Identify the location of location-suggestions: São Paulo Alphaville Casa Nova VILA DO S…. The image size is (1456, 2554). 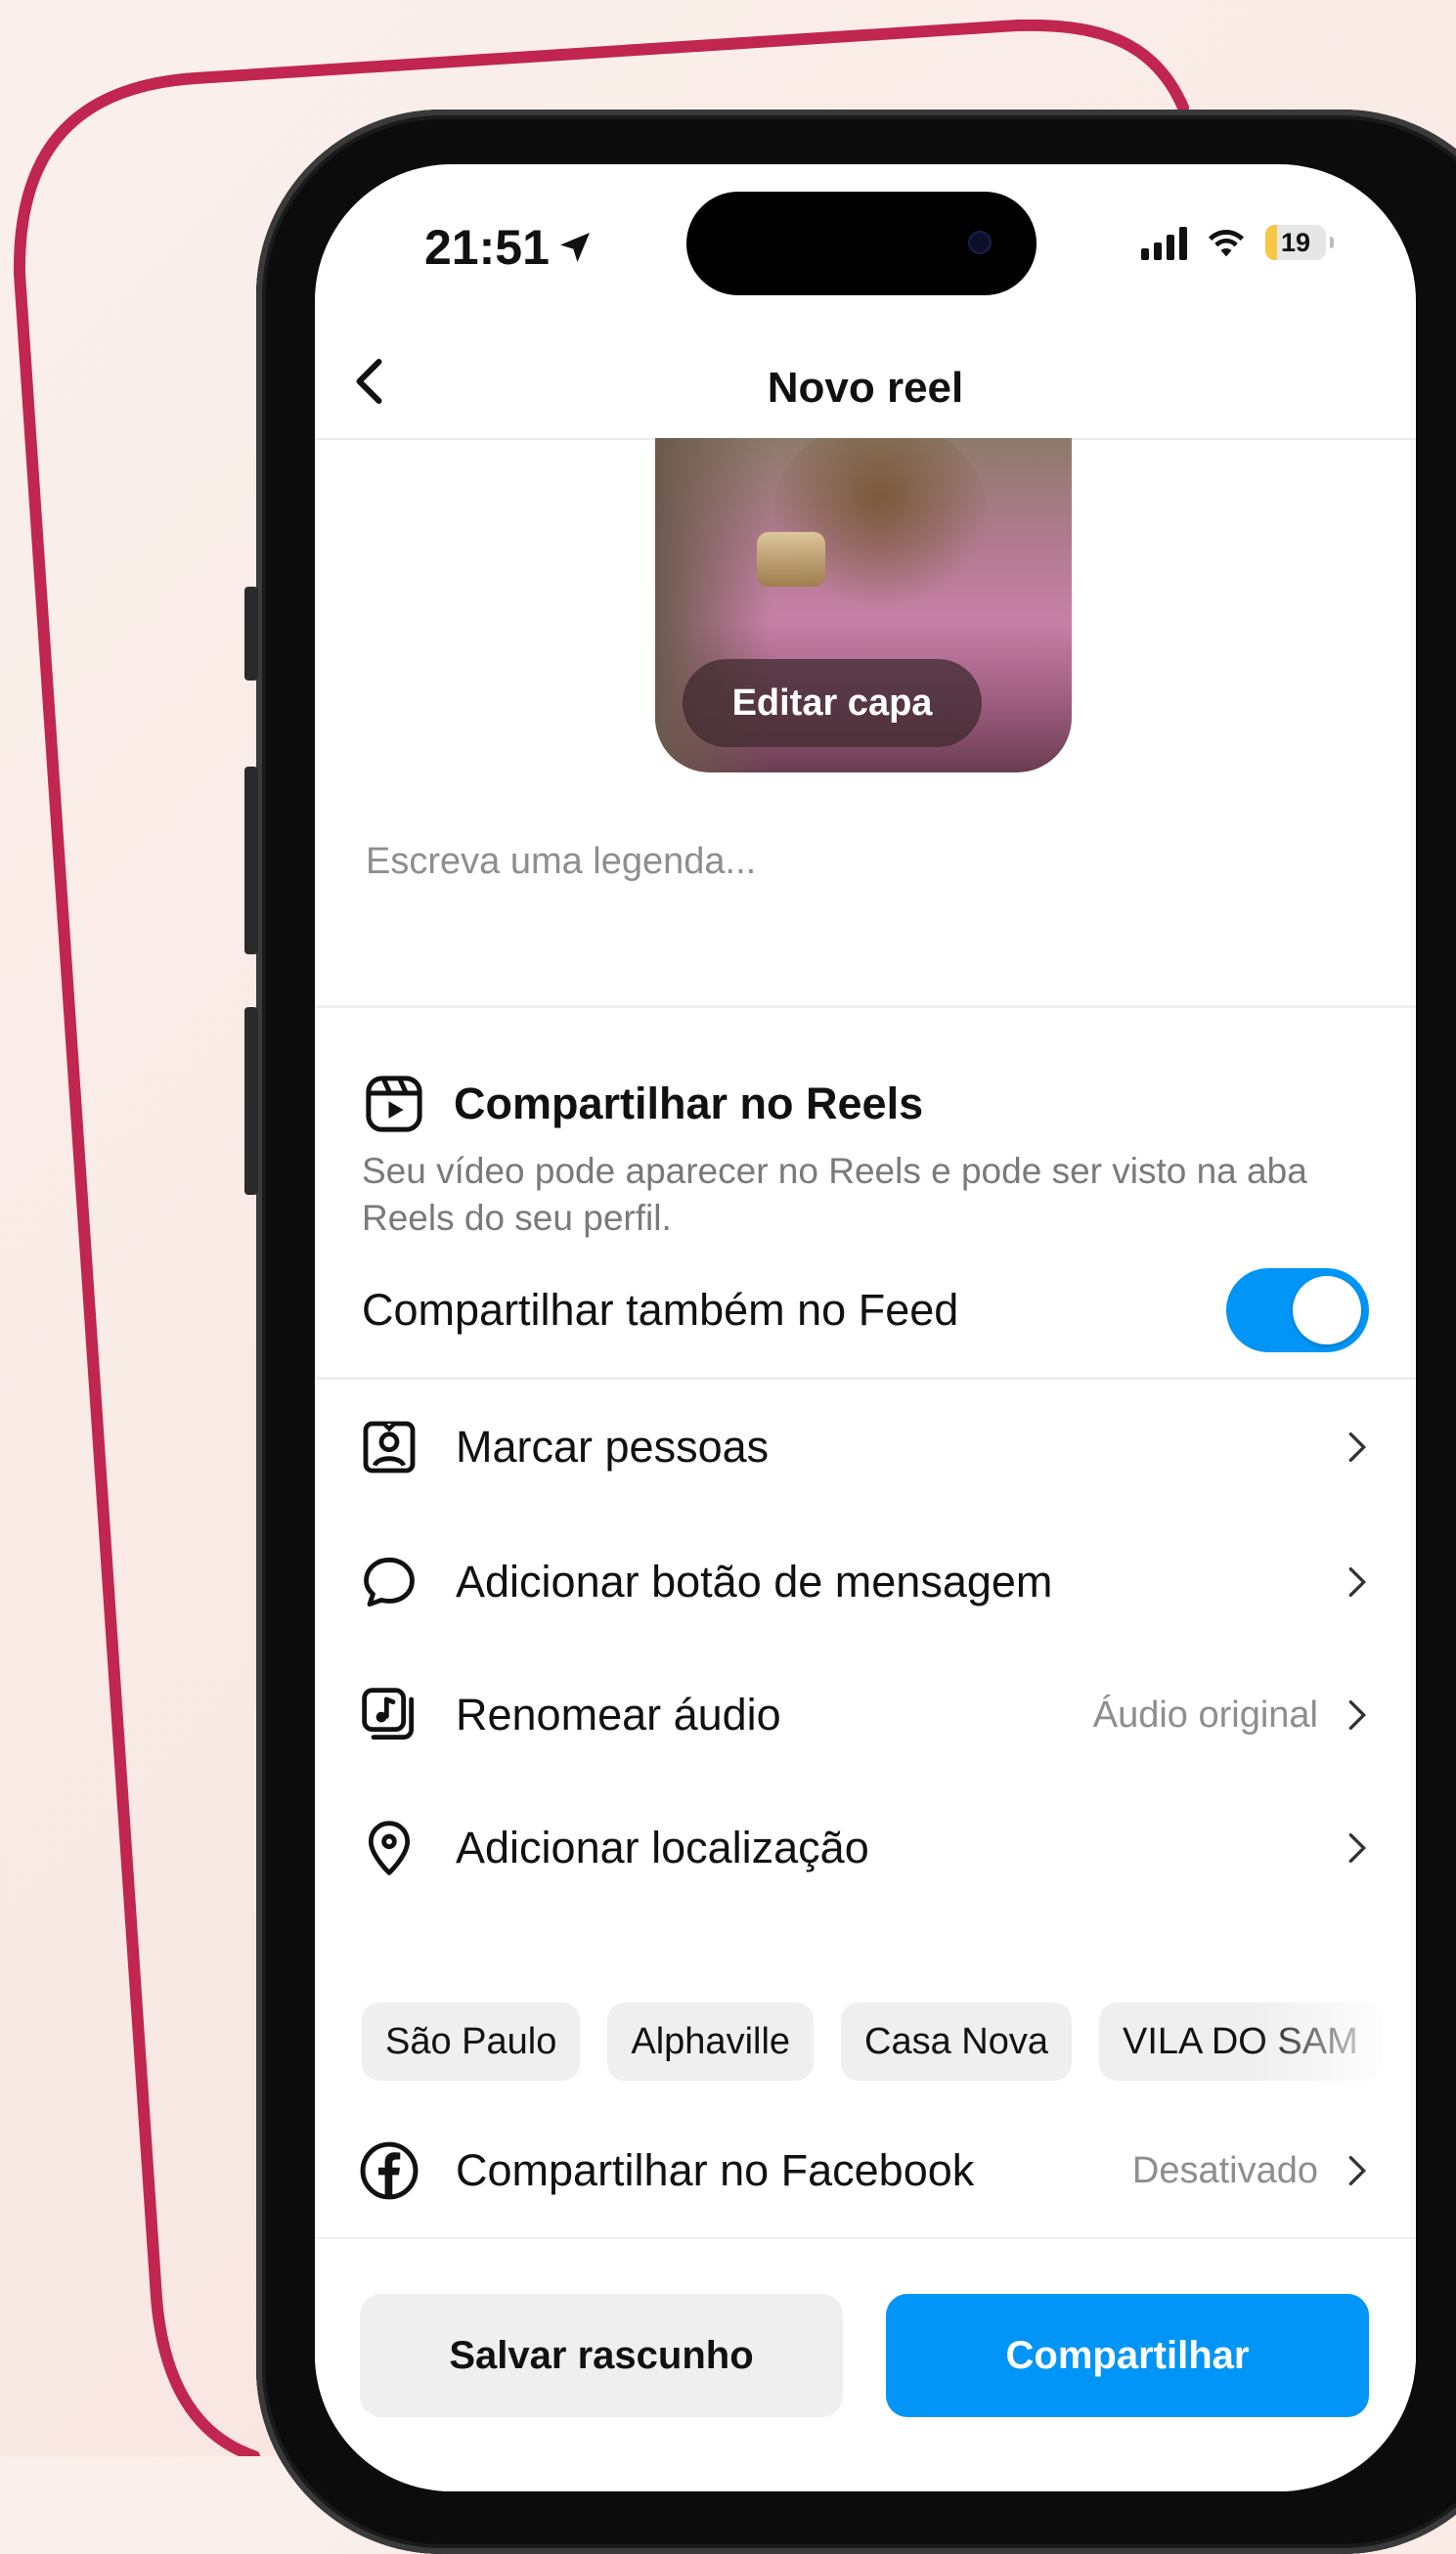
(872, 2042).